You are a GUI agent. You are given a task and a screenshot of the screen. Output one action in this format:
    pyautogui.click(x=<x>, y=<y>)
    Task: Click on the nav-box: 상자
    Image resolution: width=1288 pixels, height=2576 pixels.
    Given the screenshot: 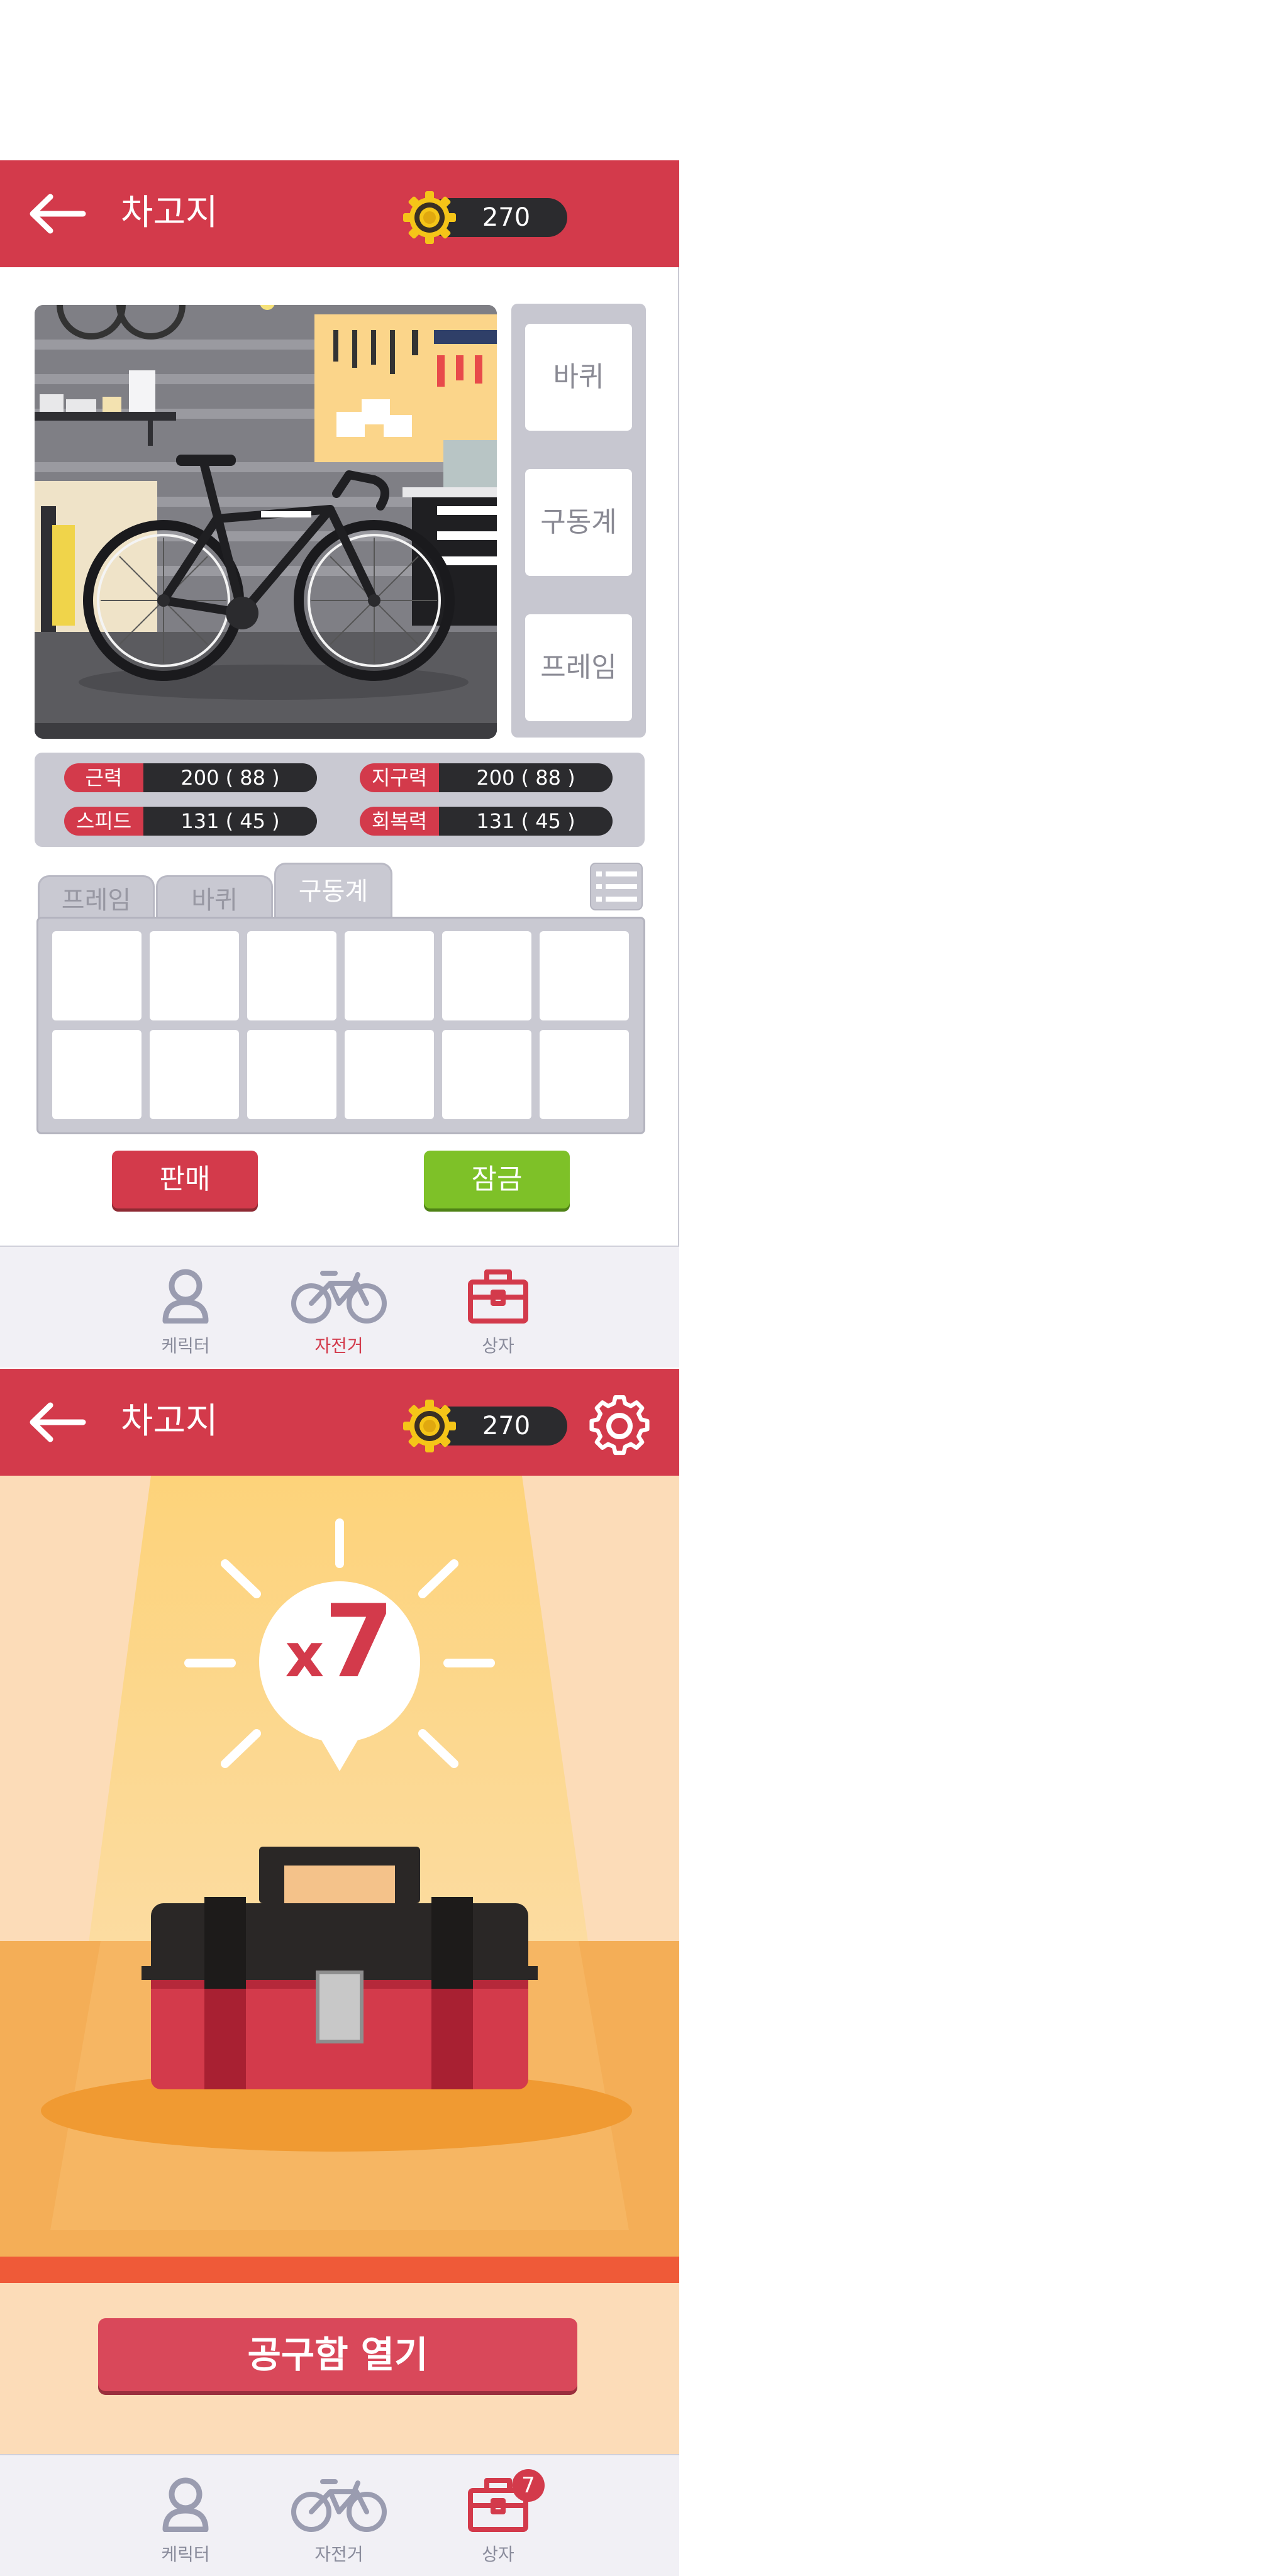 What is the action you would take?
    pyautogui.click(x=498, y=1311)
    